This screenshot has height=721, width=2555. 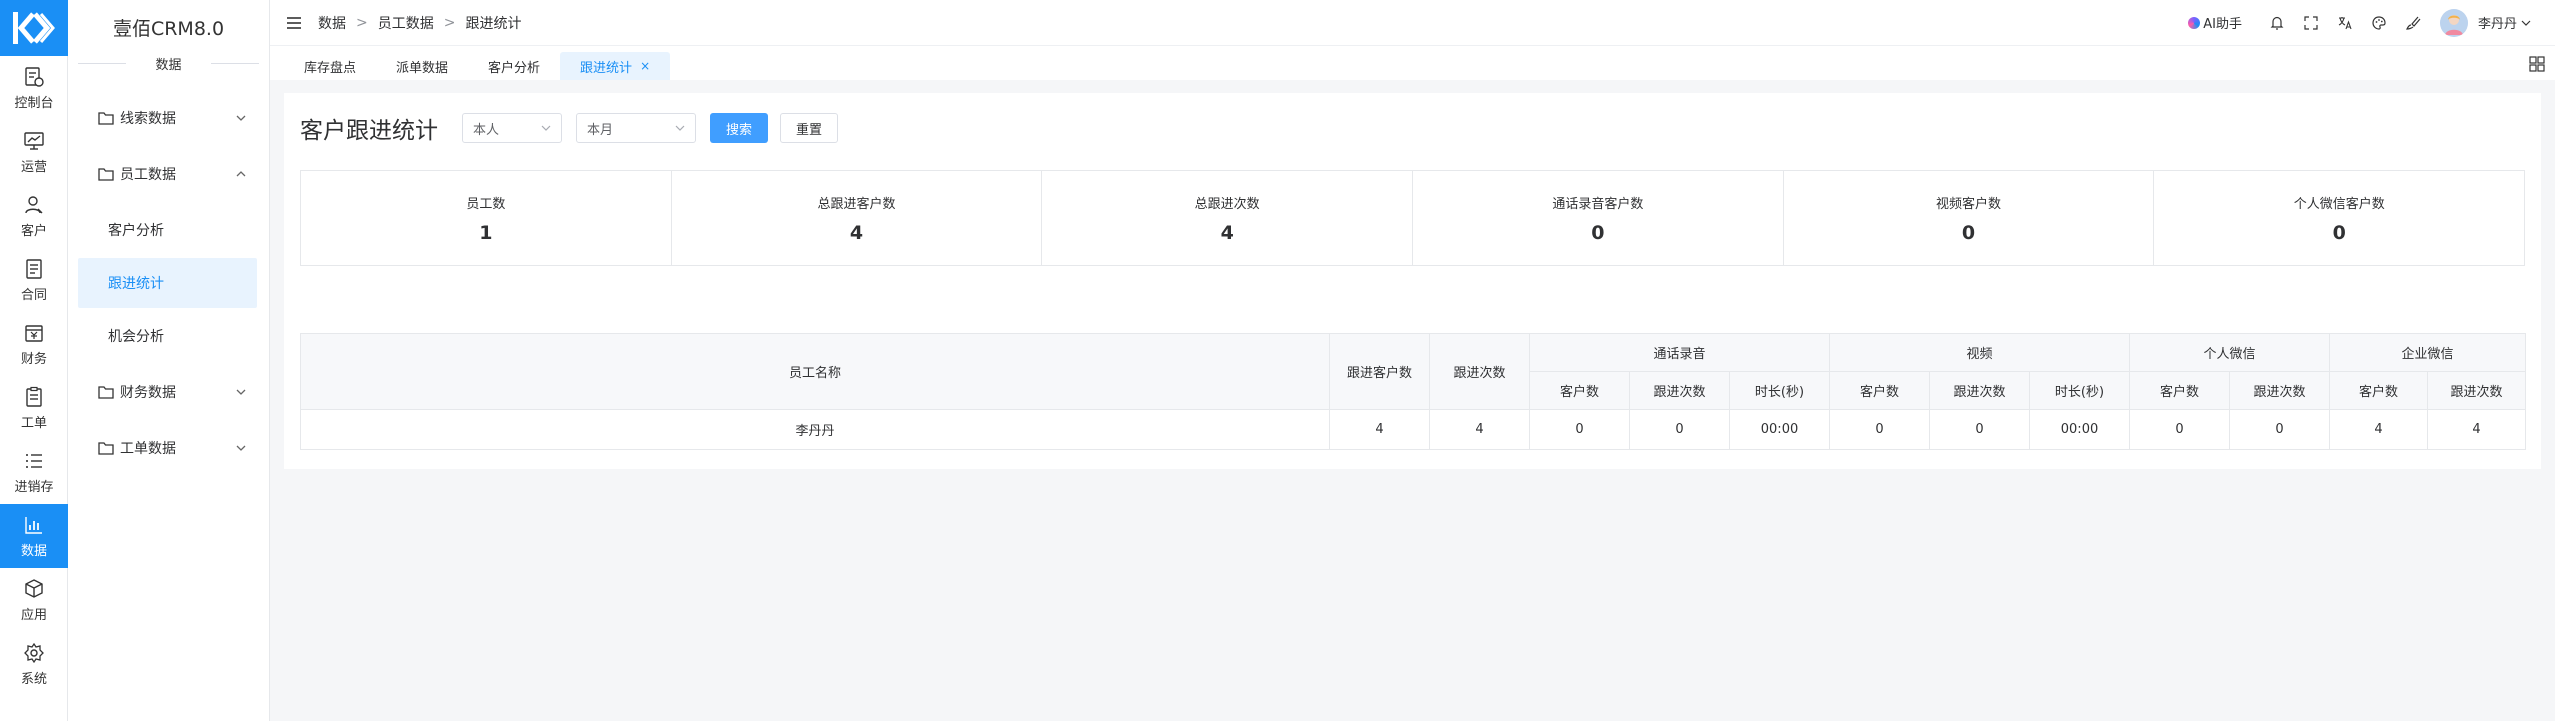 I want to click on ai-icon, so click(x=2194, y=22).